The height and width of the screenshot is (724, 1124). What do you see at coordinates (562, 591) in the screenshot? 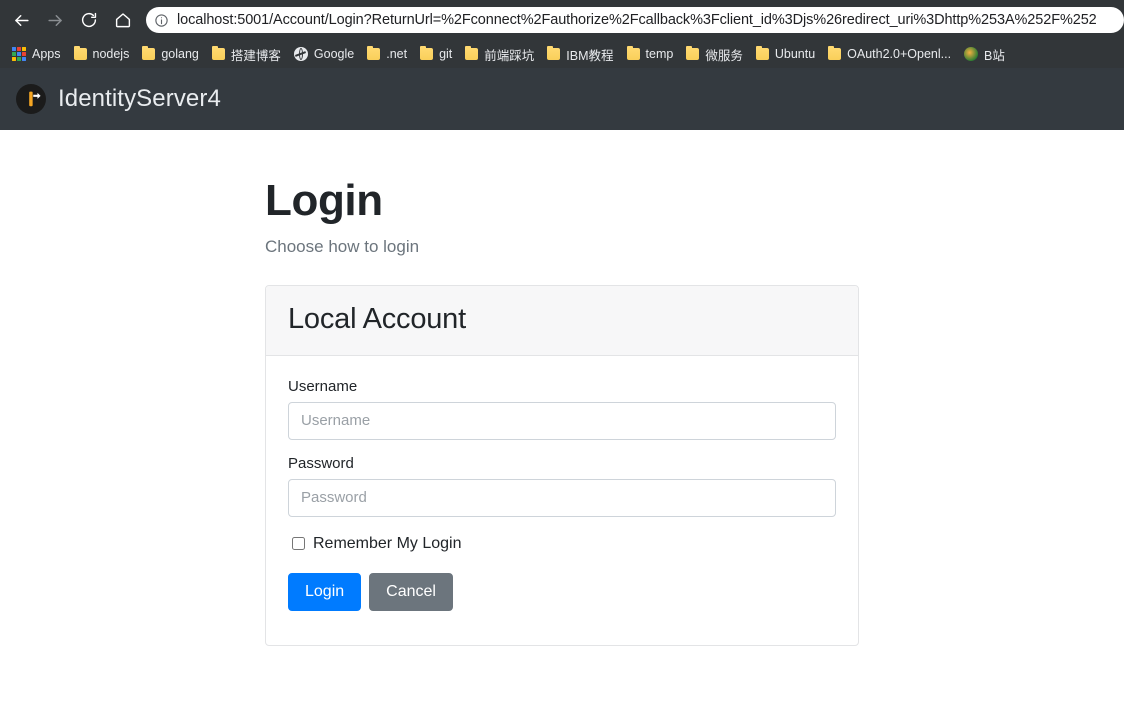
I see `form-actions: Login Cancel` at bounding box center [562, 591].